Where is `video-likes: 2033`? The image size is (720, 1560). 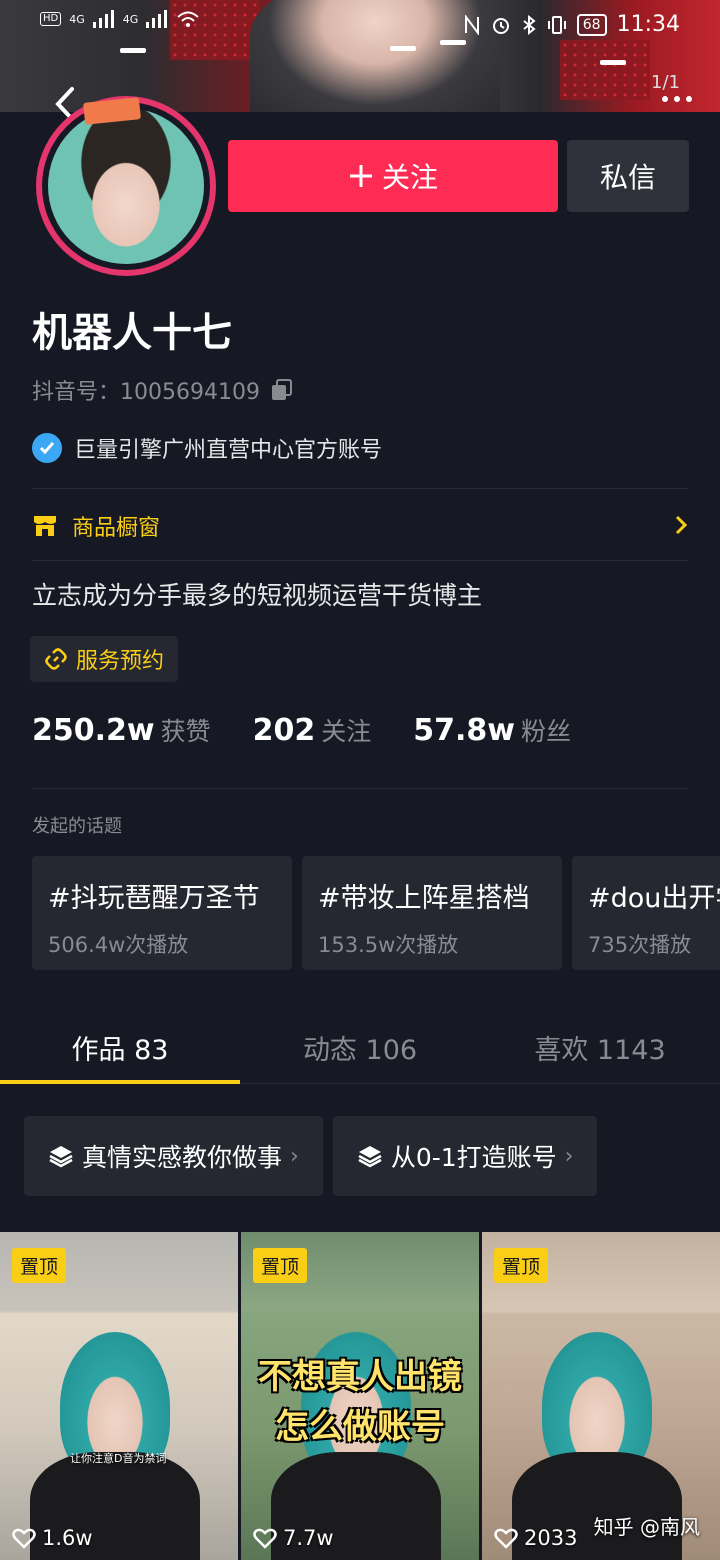 video-likes: 2033 is located at coordinates (535, 1538).